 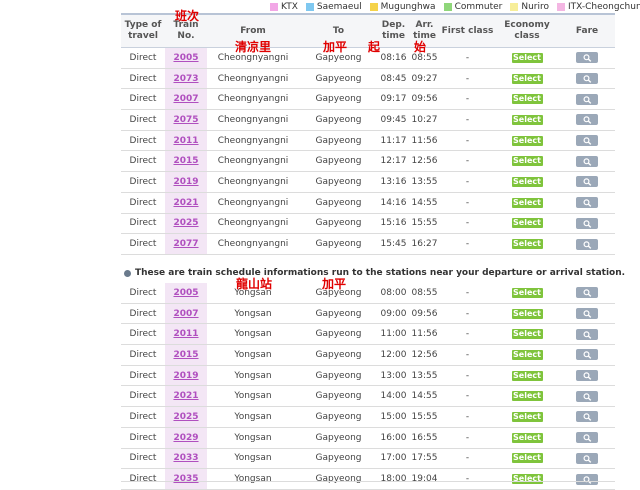 I want to click on cell-train-no: 2075, so click(x=186, y=120).